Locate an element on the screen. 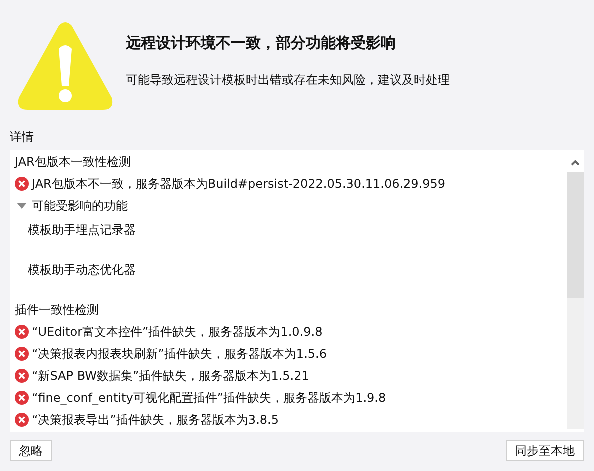 This screenshot has height=471, width=594. error-message: “决策报表内报表块刷新”插件缺失，服务器版本为1.5.6 is located at coordinates (179, 354).